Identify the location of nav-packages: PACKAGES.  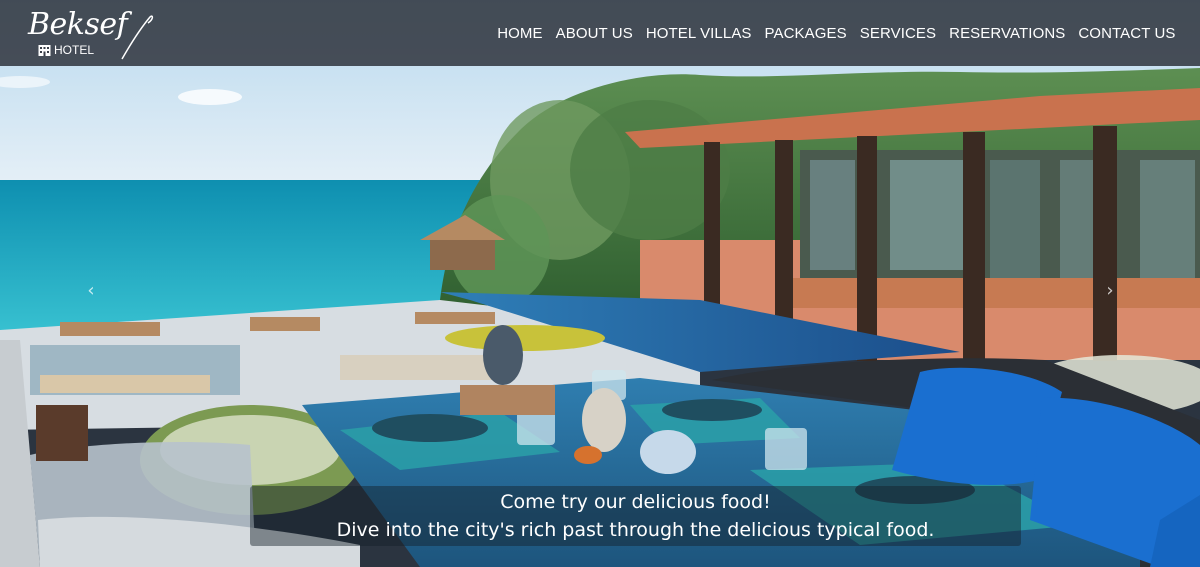
(805, 33).